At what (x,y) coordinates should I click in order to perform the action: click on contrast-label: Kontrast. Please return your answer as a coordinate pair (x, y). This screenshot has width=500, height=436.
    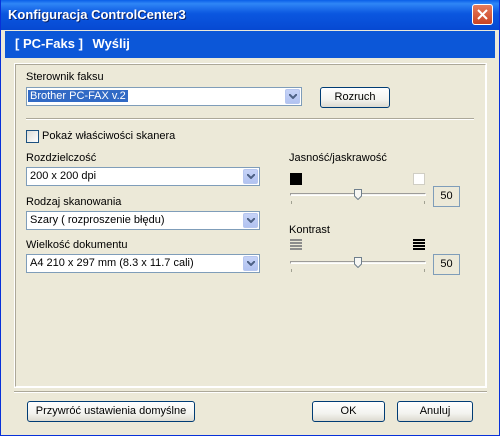
    Looking at the image, I should click on (309, 230).